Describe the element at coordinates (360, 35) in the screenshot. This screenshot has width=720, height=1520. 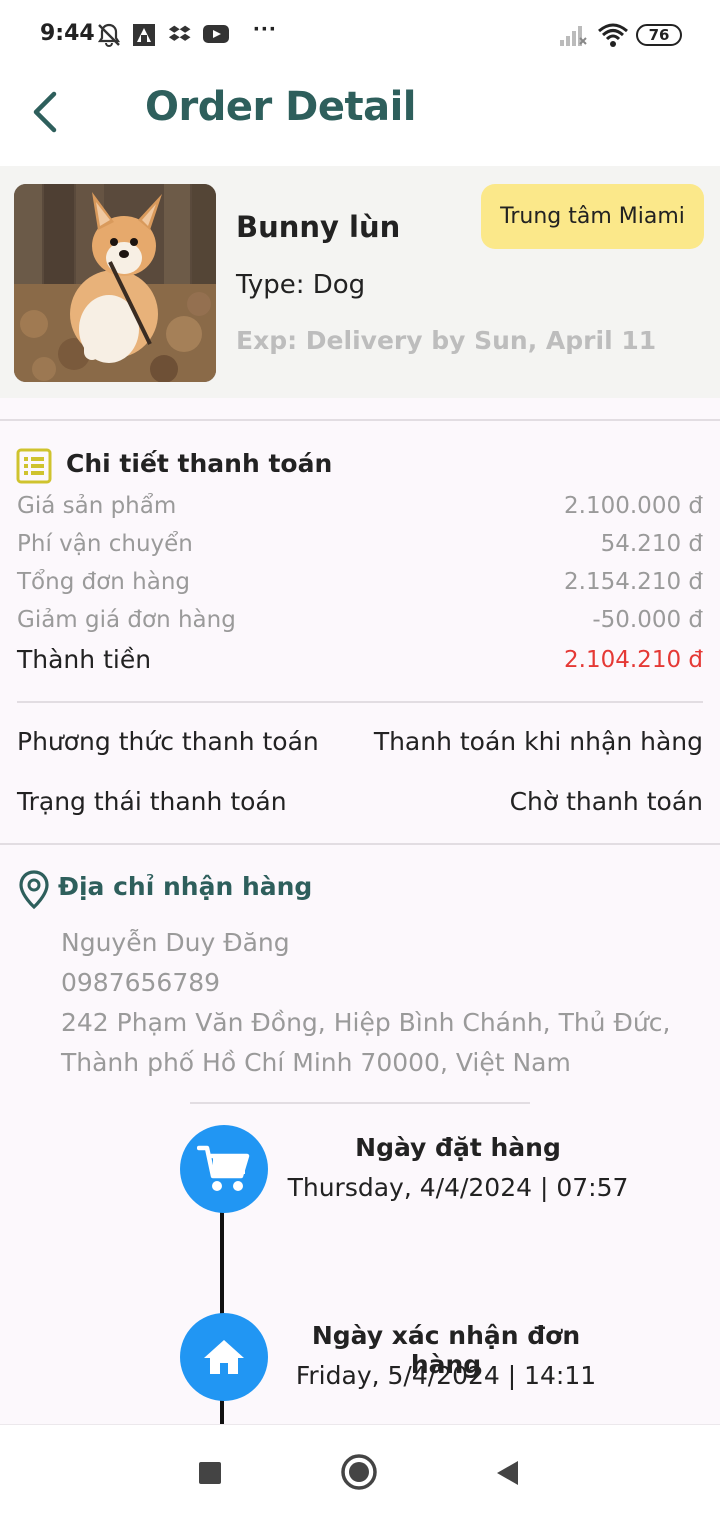
I see `status-bar: 9:44 ··· 76` at that location.